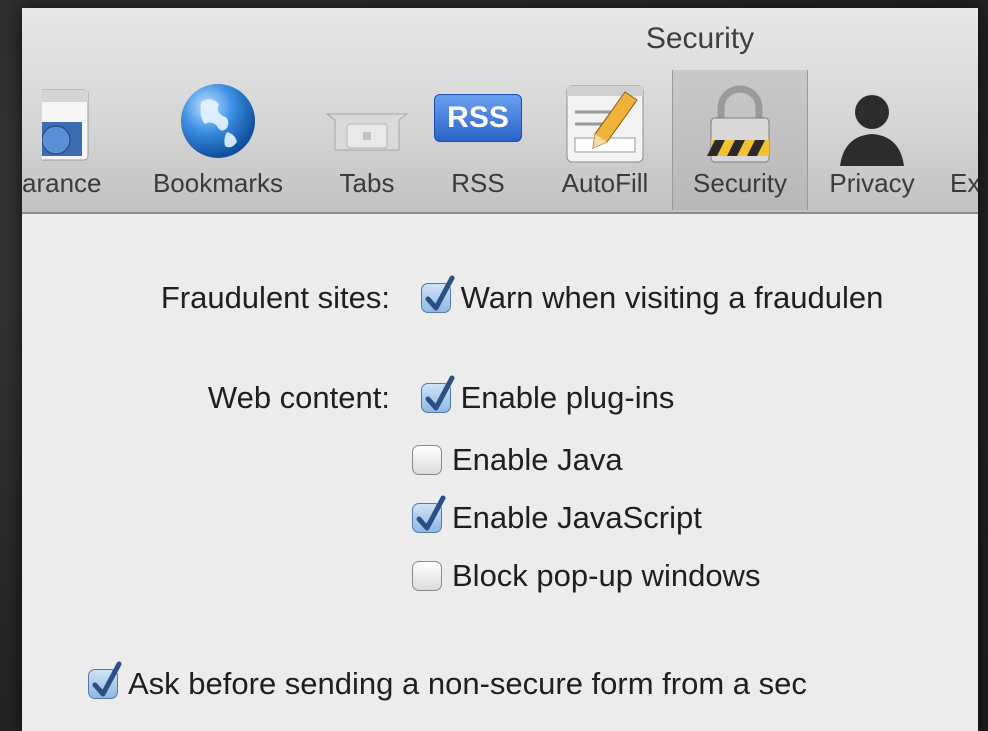  What do you see at coordinates (367, 183) in the screenshot?
I see `tab-label: Tabs` at bounding box center [367, 183].